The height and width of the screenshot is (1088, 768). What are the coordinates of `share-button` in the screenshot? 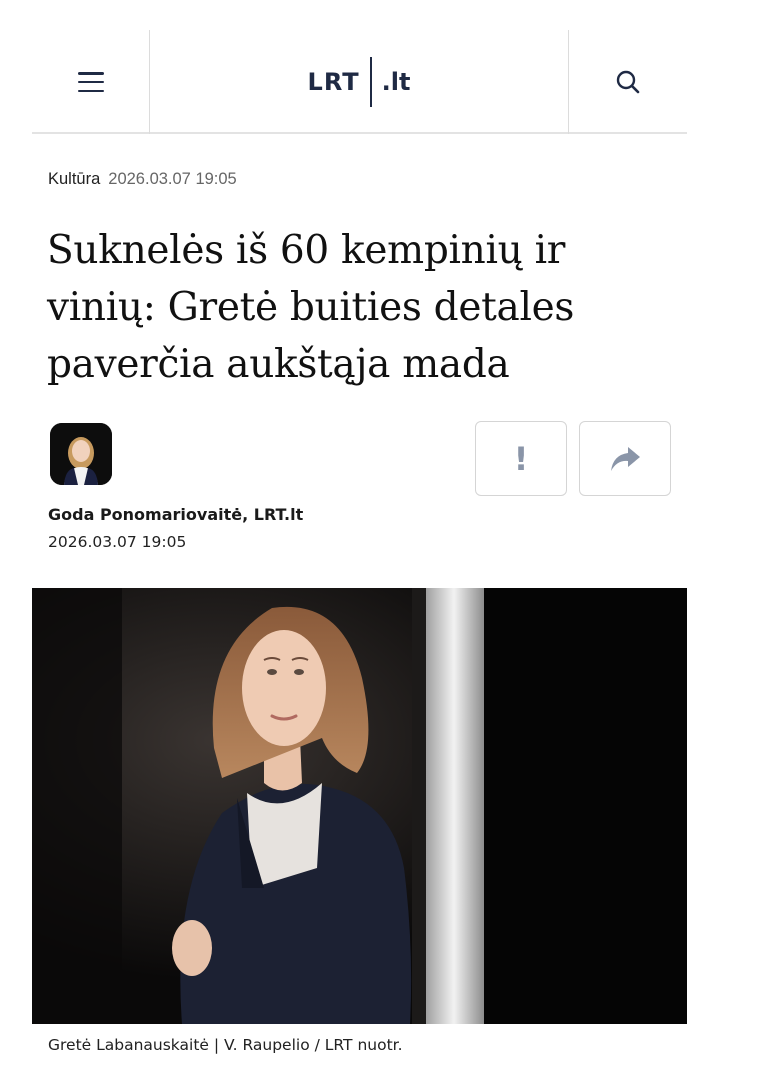 It's located at (625, 458).